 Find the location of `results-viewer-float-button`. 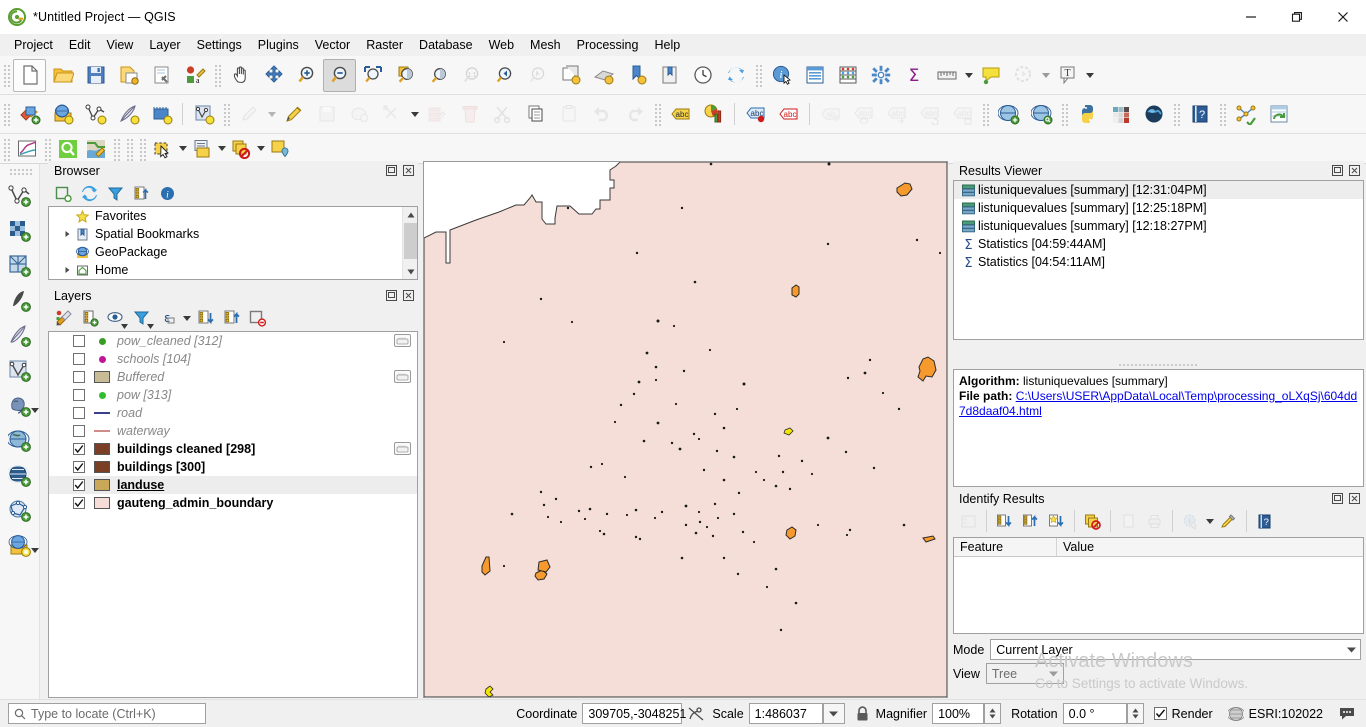

results-viewer-float-button is located at coordinates (1337, 170).